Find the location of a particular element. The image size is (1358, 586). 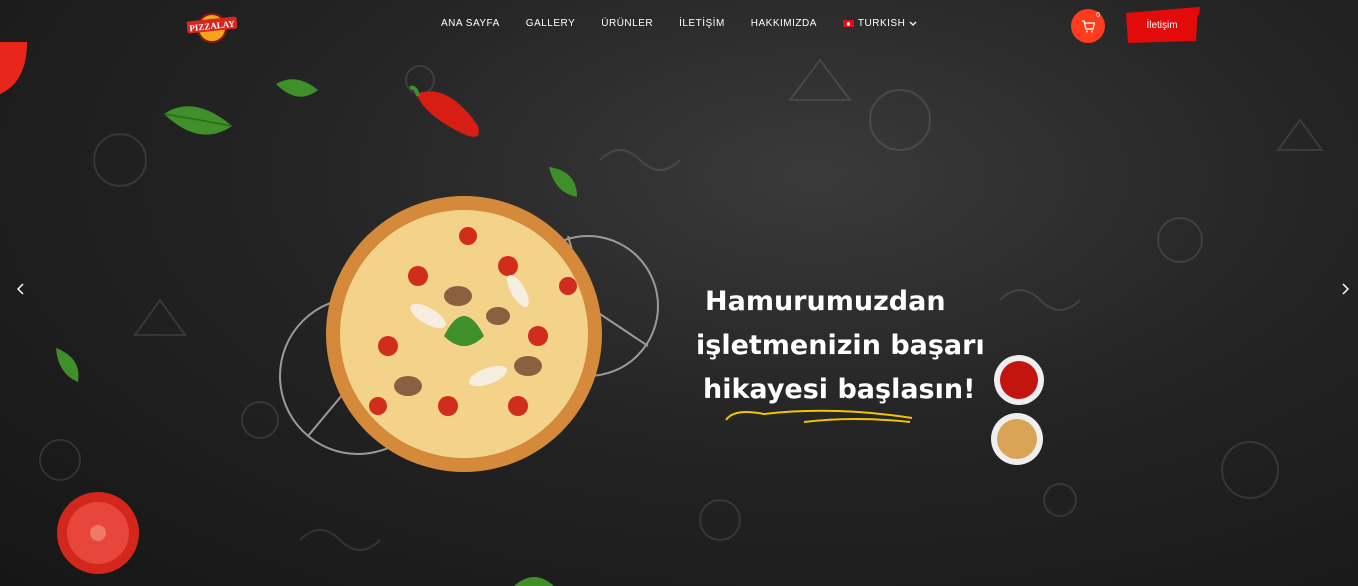

chevron-right-icon is located at coordinates (1345, 289).